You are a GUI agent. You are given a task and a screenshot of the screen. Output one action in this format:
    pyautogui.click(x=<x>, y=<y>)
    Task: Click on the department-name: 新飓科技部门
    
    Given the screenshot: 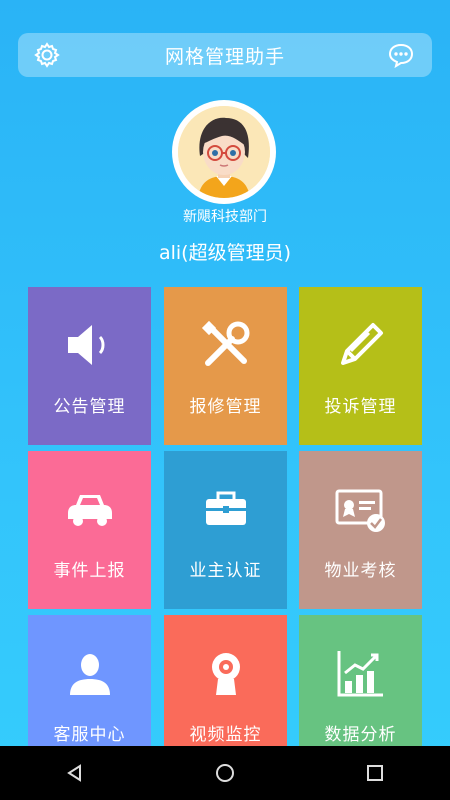 What is the action you would take?
    pyautogui.click(x=225, y=217)
    